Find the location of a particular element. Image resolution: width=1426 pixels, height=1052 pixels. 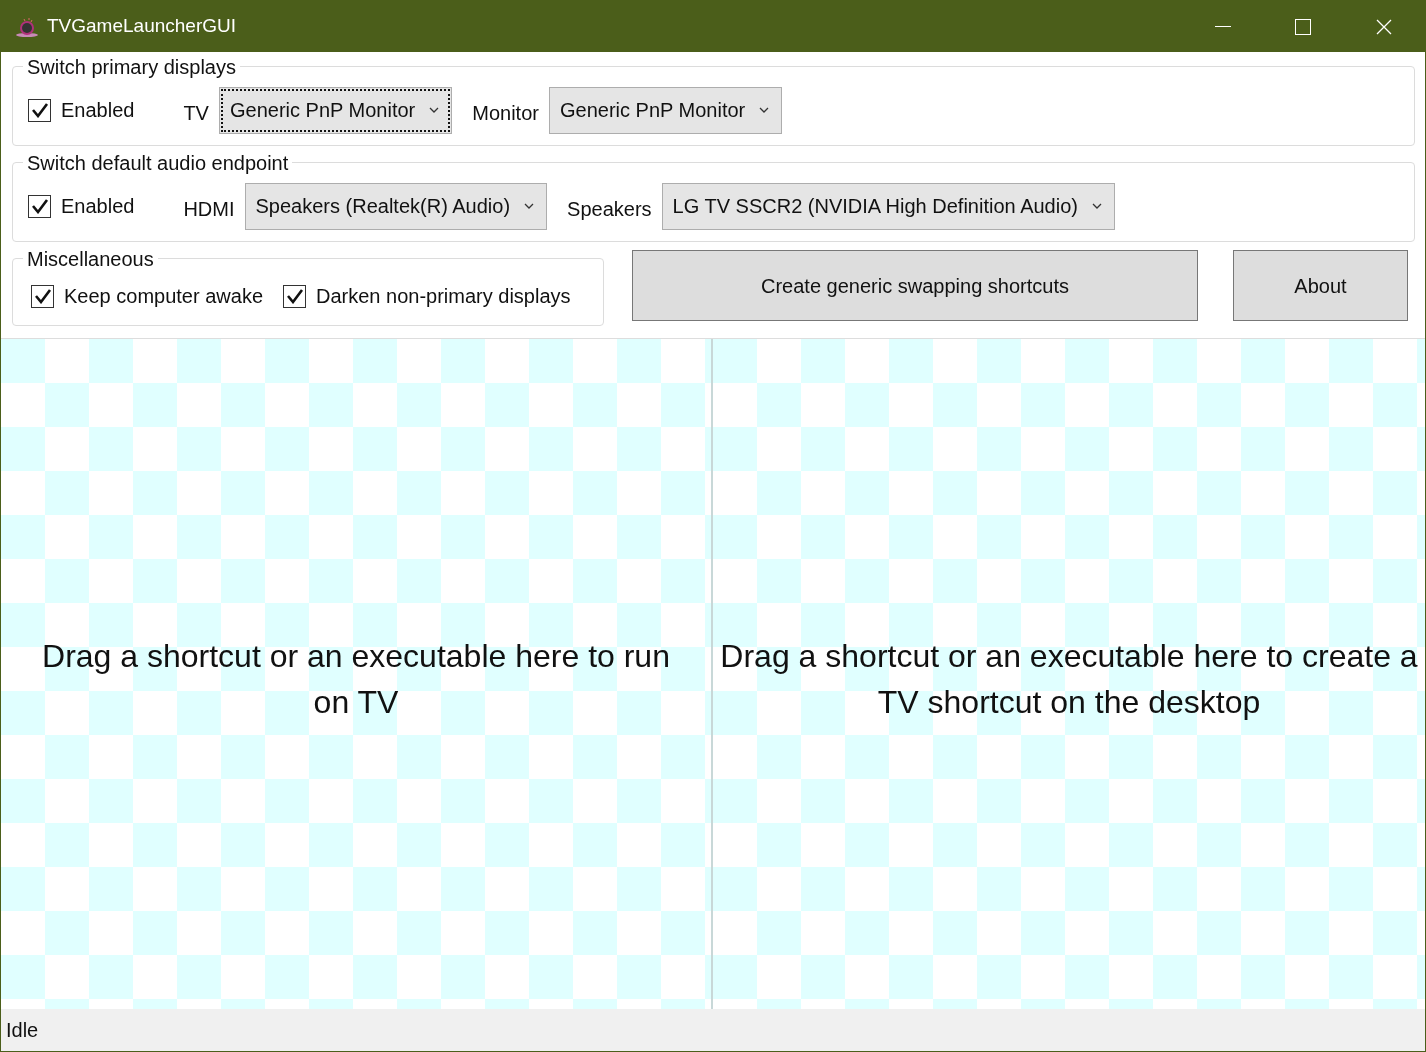

close-icon is located at coordinates (1384, 26).